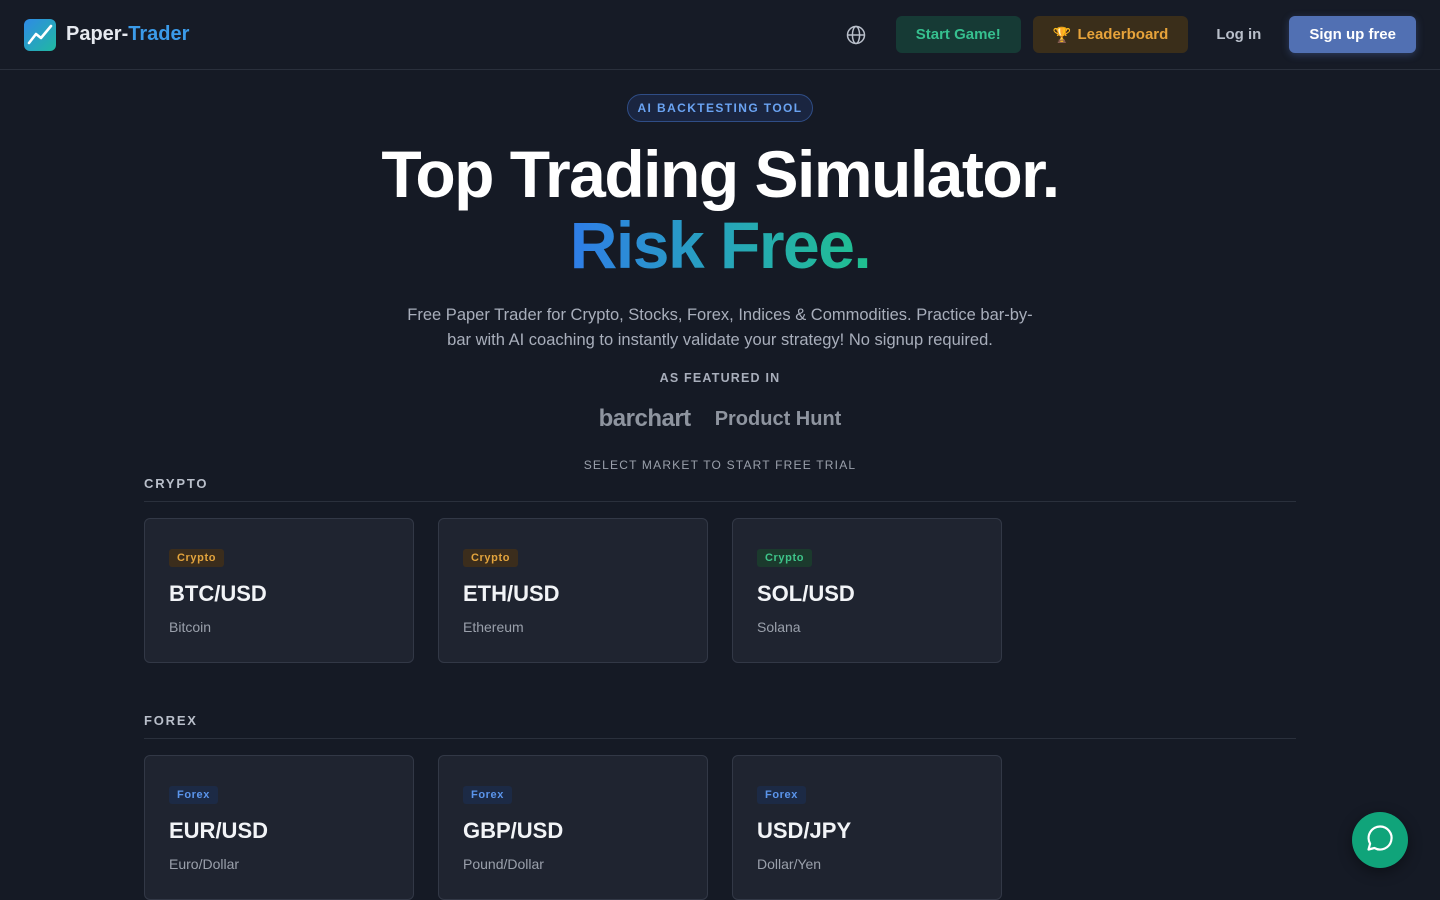  I want to click on market-pair: GBP/USD, so click(513, 830).